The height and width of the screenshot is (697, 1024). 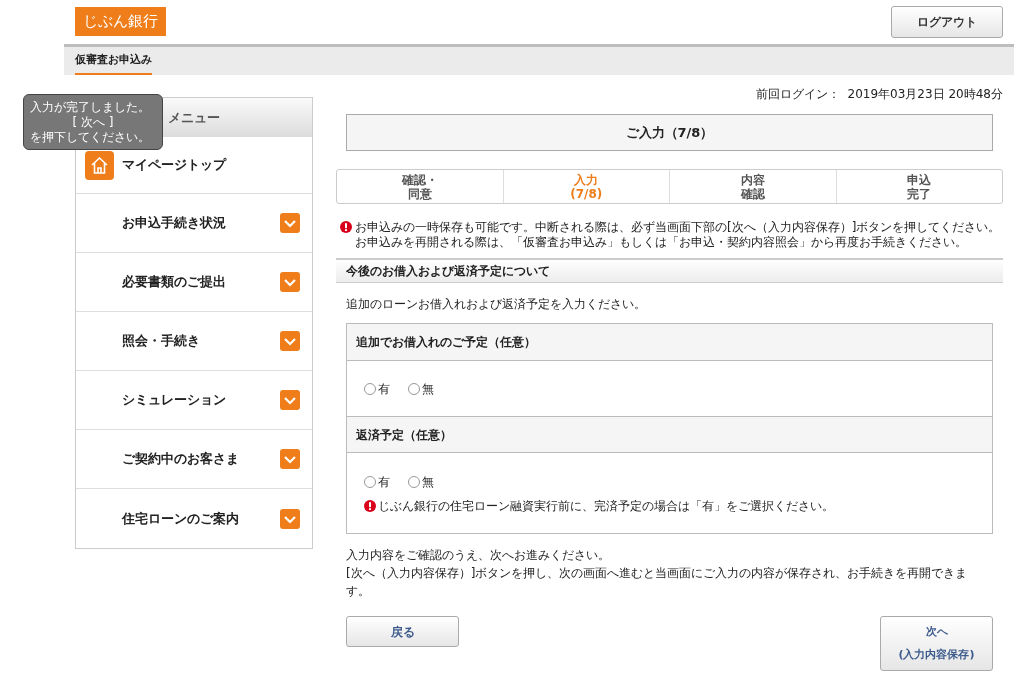 What do you see at coordinates (113, 61) in the screenshot?
I see `nav-tab: 仮審査お申込み` at bounding box center [113, 61].